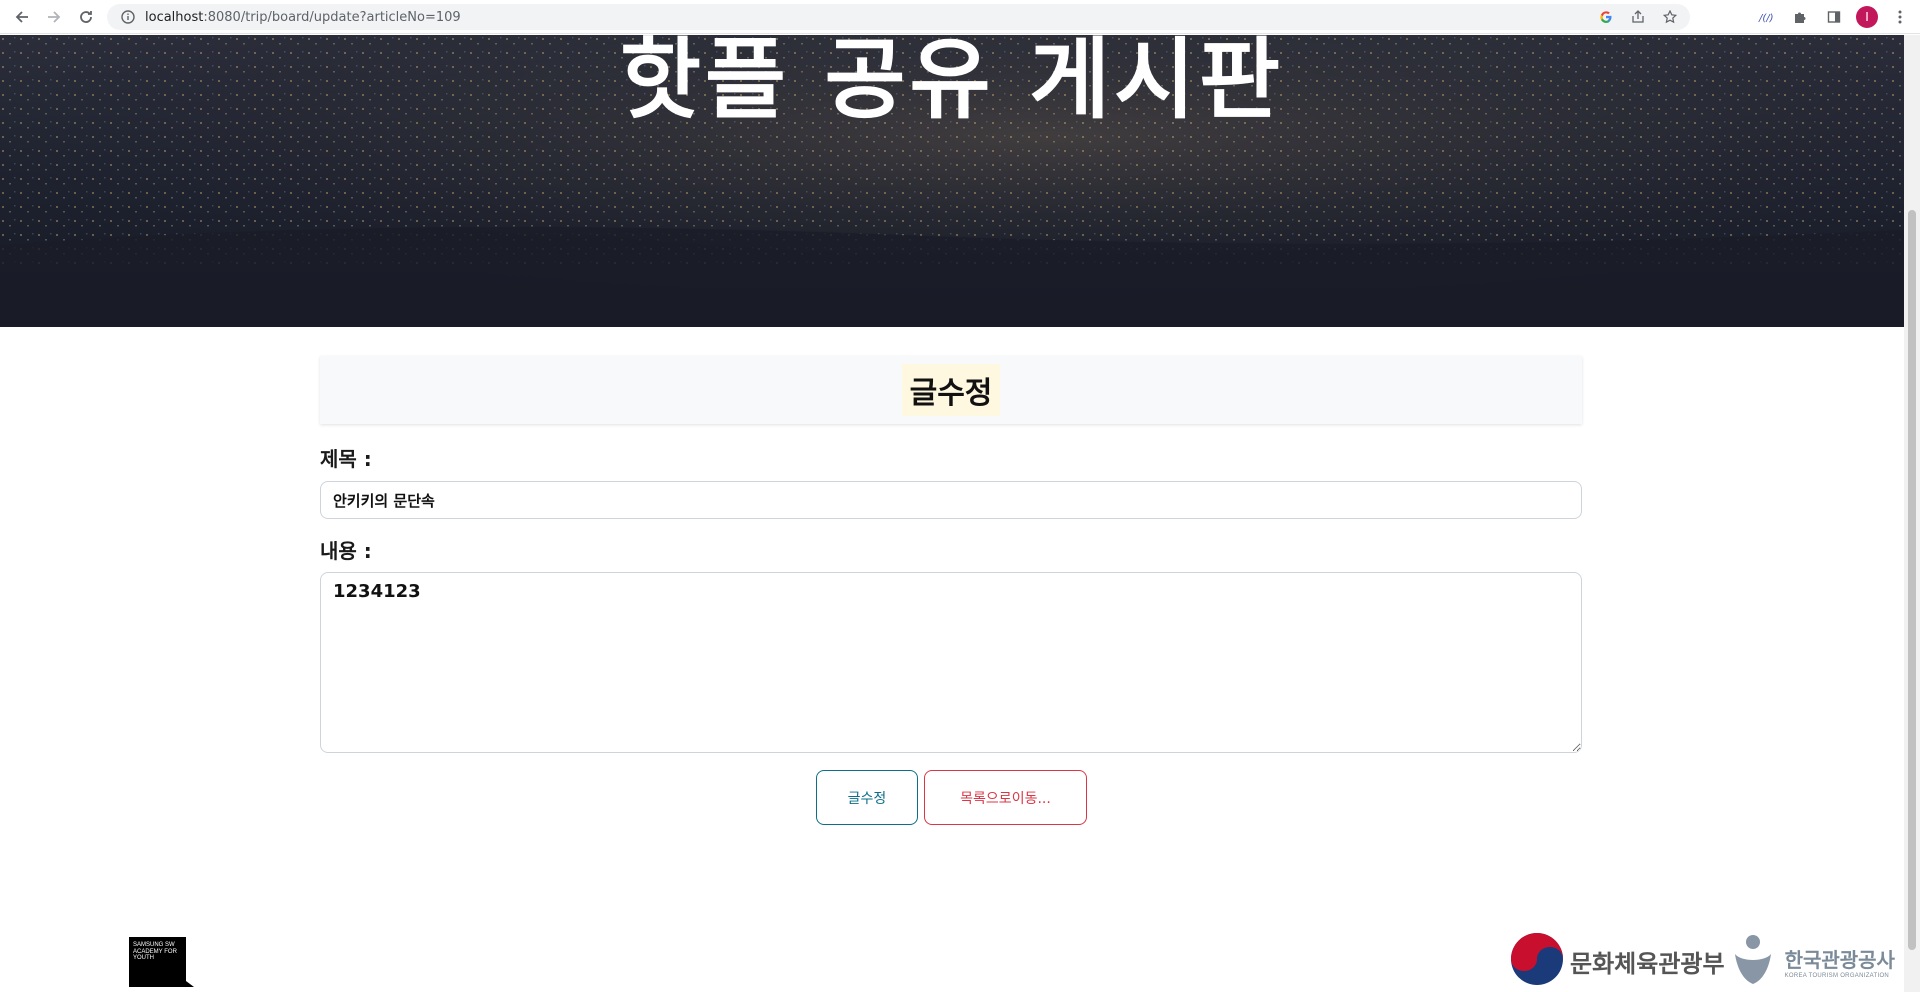 The width and height of the screenshot is (1920, 992). I want to click on profile-avatar: I, so click(1867, 17).